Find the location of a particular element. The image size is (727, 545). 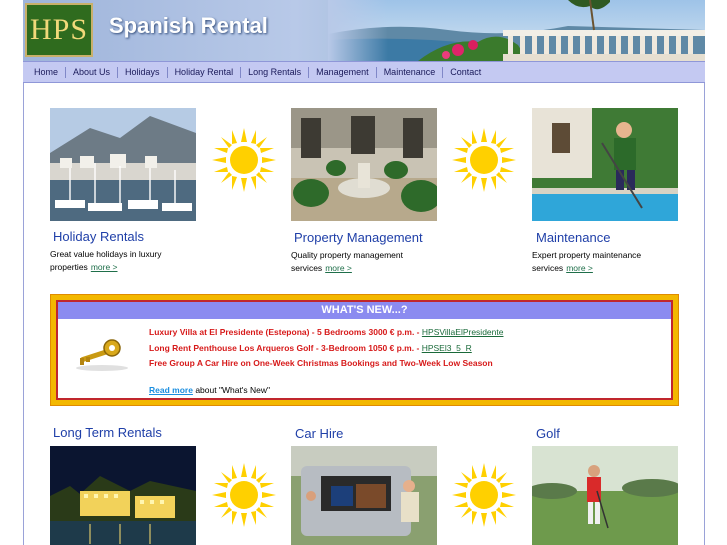

nav-holidays: Holidays is located at coordinates (142, 72).